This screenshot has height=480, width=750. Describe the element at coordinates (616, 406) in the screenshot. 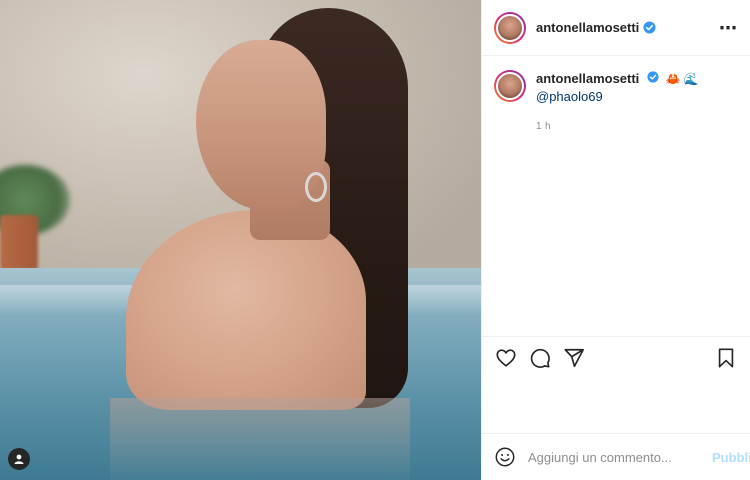

I see `likes-section` at that location.